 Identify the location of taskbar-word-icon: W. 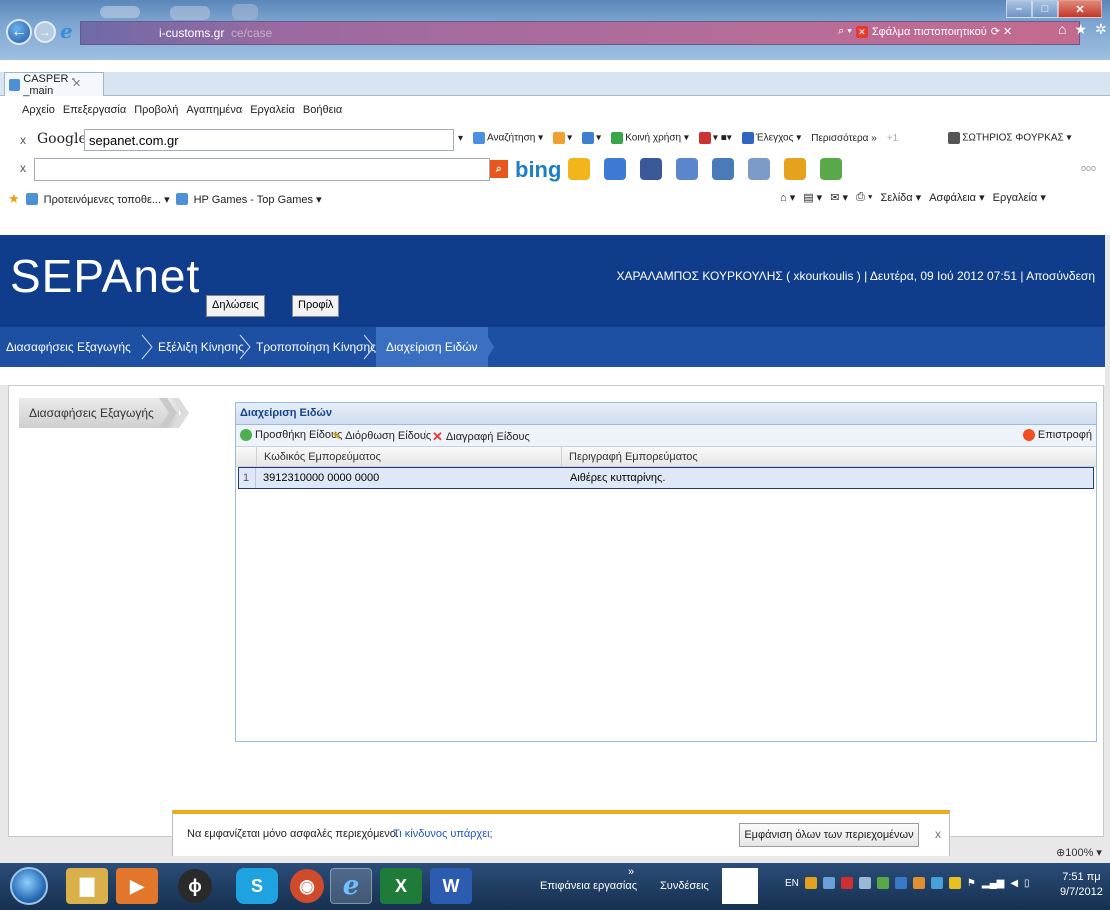
(451, 886).